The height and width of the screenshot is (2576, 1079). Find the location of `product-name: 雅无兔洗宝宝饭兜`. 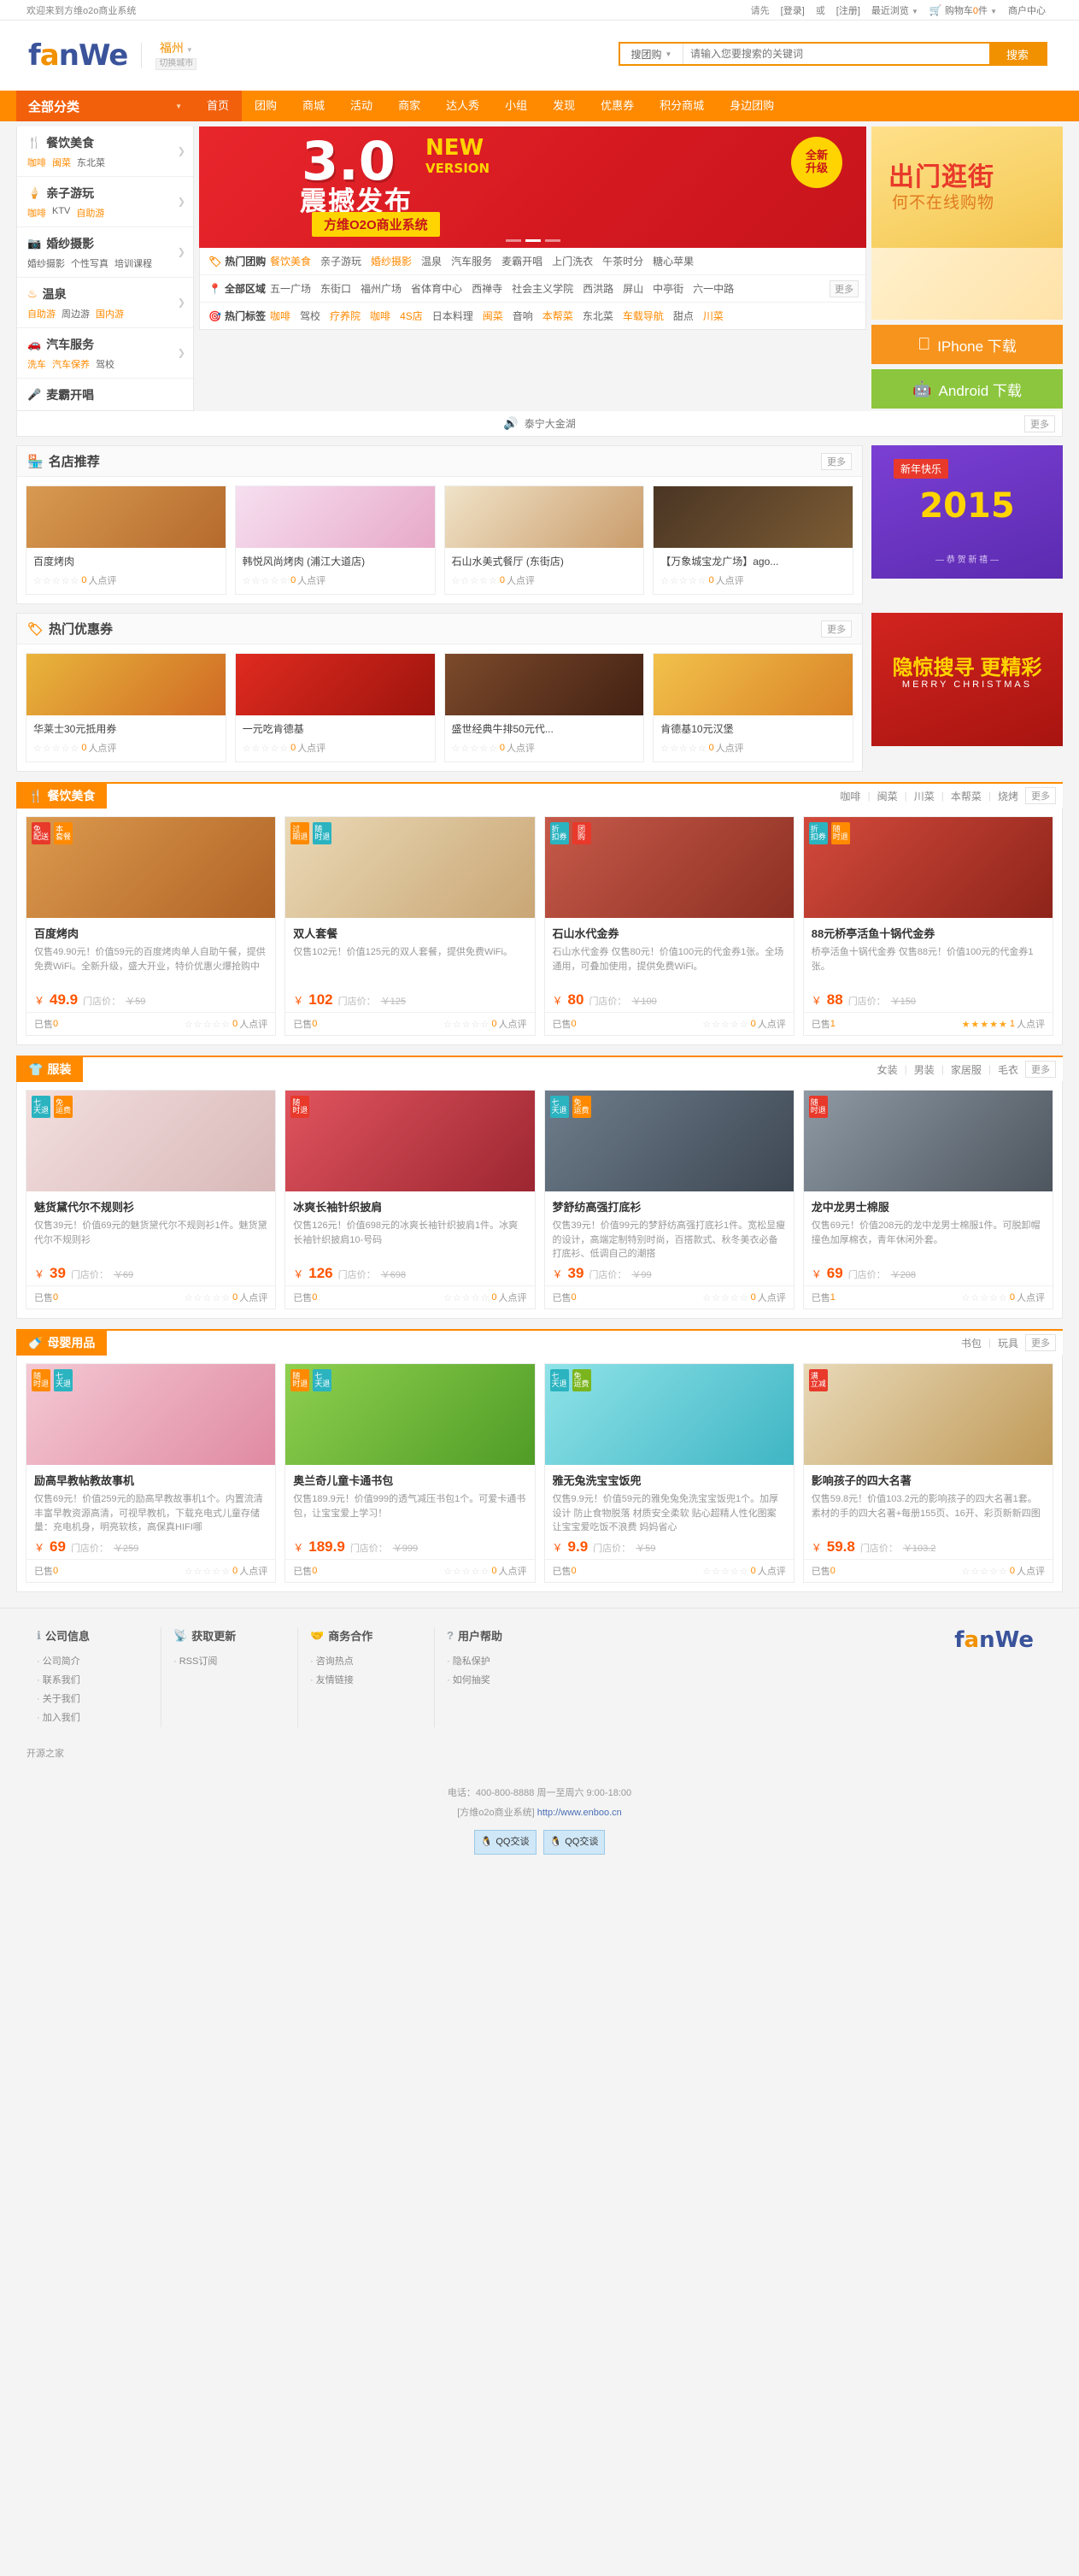

product-name: 雅无兔洗宝宝饭兜 is located at coordinates (669, 1480).